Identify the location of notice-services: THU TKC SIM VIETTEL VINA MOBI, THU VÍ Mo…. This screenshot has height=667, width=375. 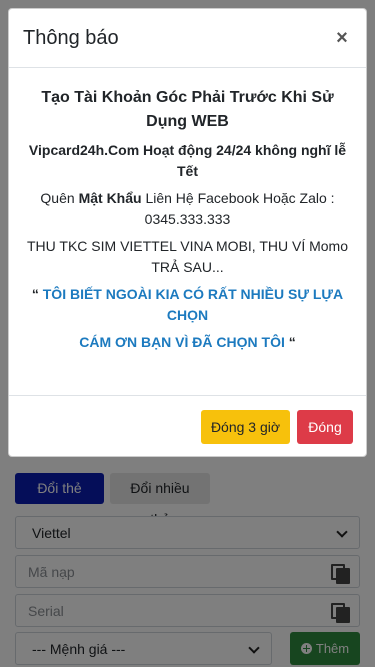
(187, 256).